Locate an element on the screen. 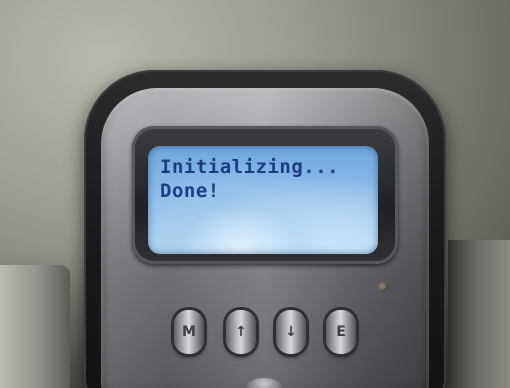 The height and width of the screenshot is (388, 510). up-button: ↑ is located at coordinates (241, 332).